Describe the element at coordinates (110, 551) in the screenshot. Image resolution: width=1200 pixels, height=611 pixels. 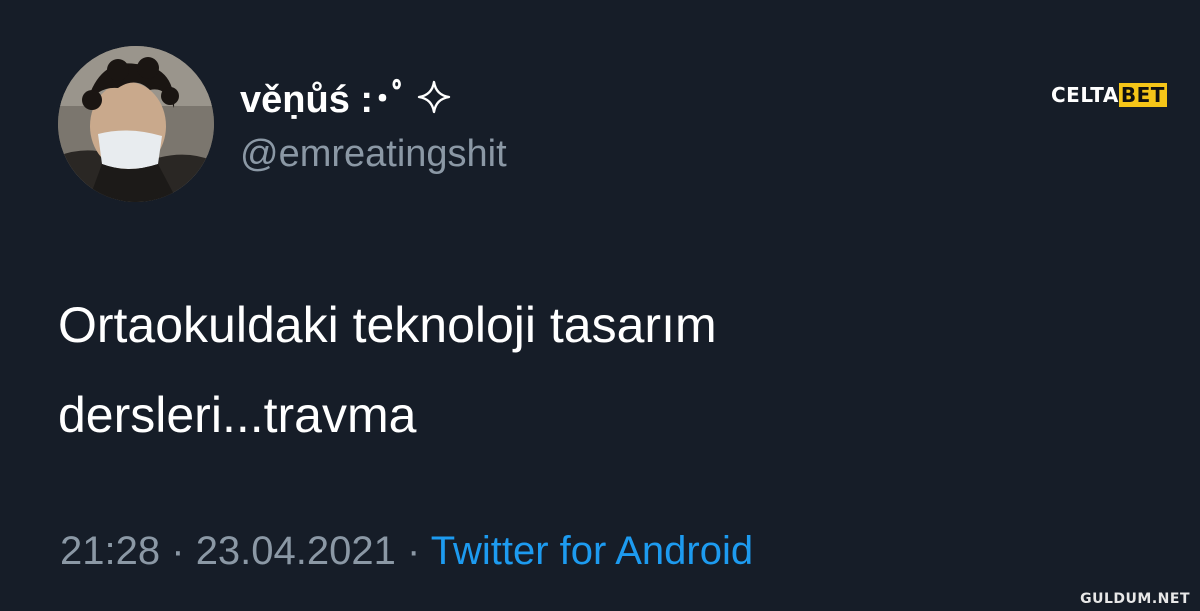
I see `tweet-time: 21:28` at that location.